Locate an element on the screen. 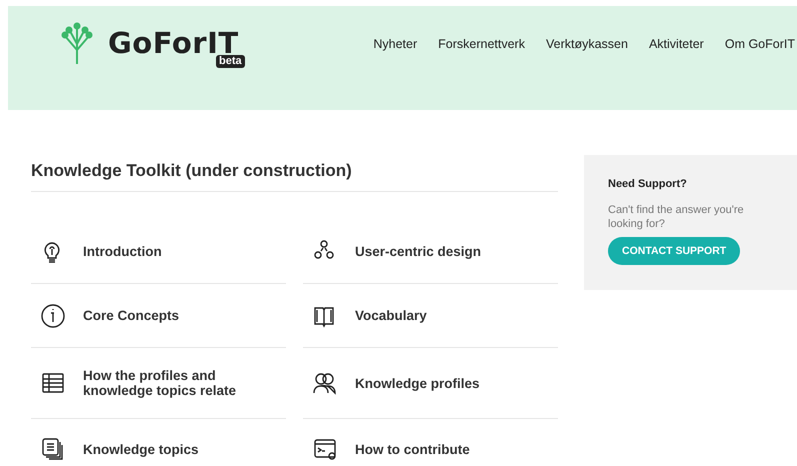 The height and width of the screenshot is (466, 797). nav-link: Om GoForIT is located at coordinates (759, 44).